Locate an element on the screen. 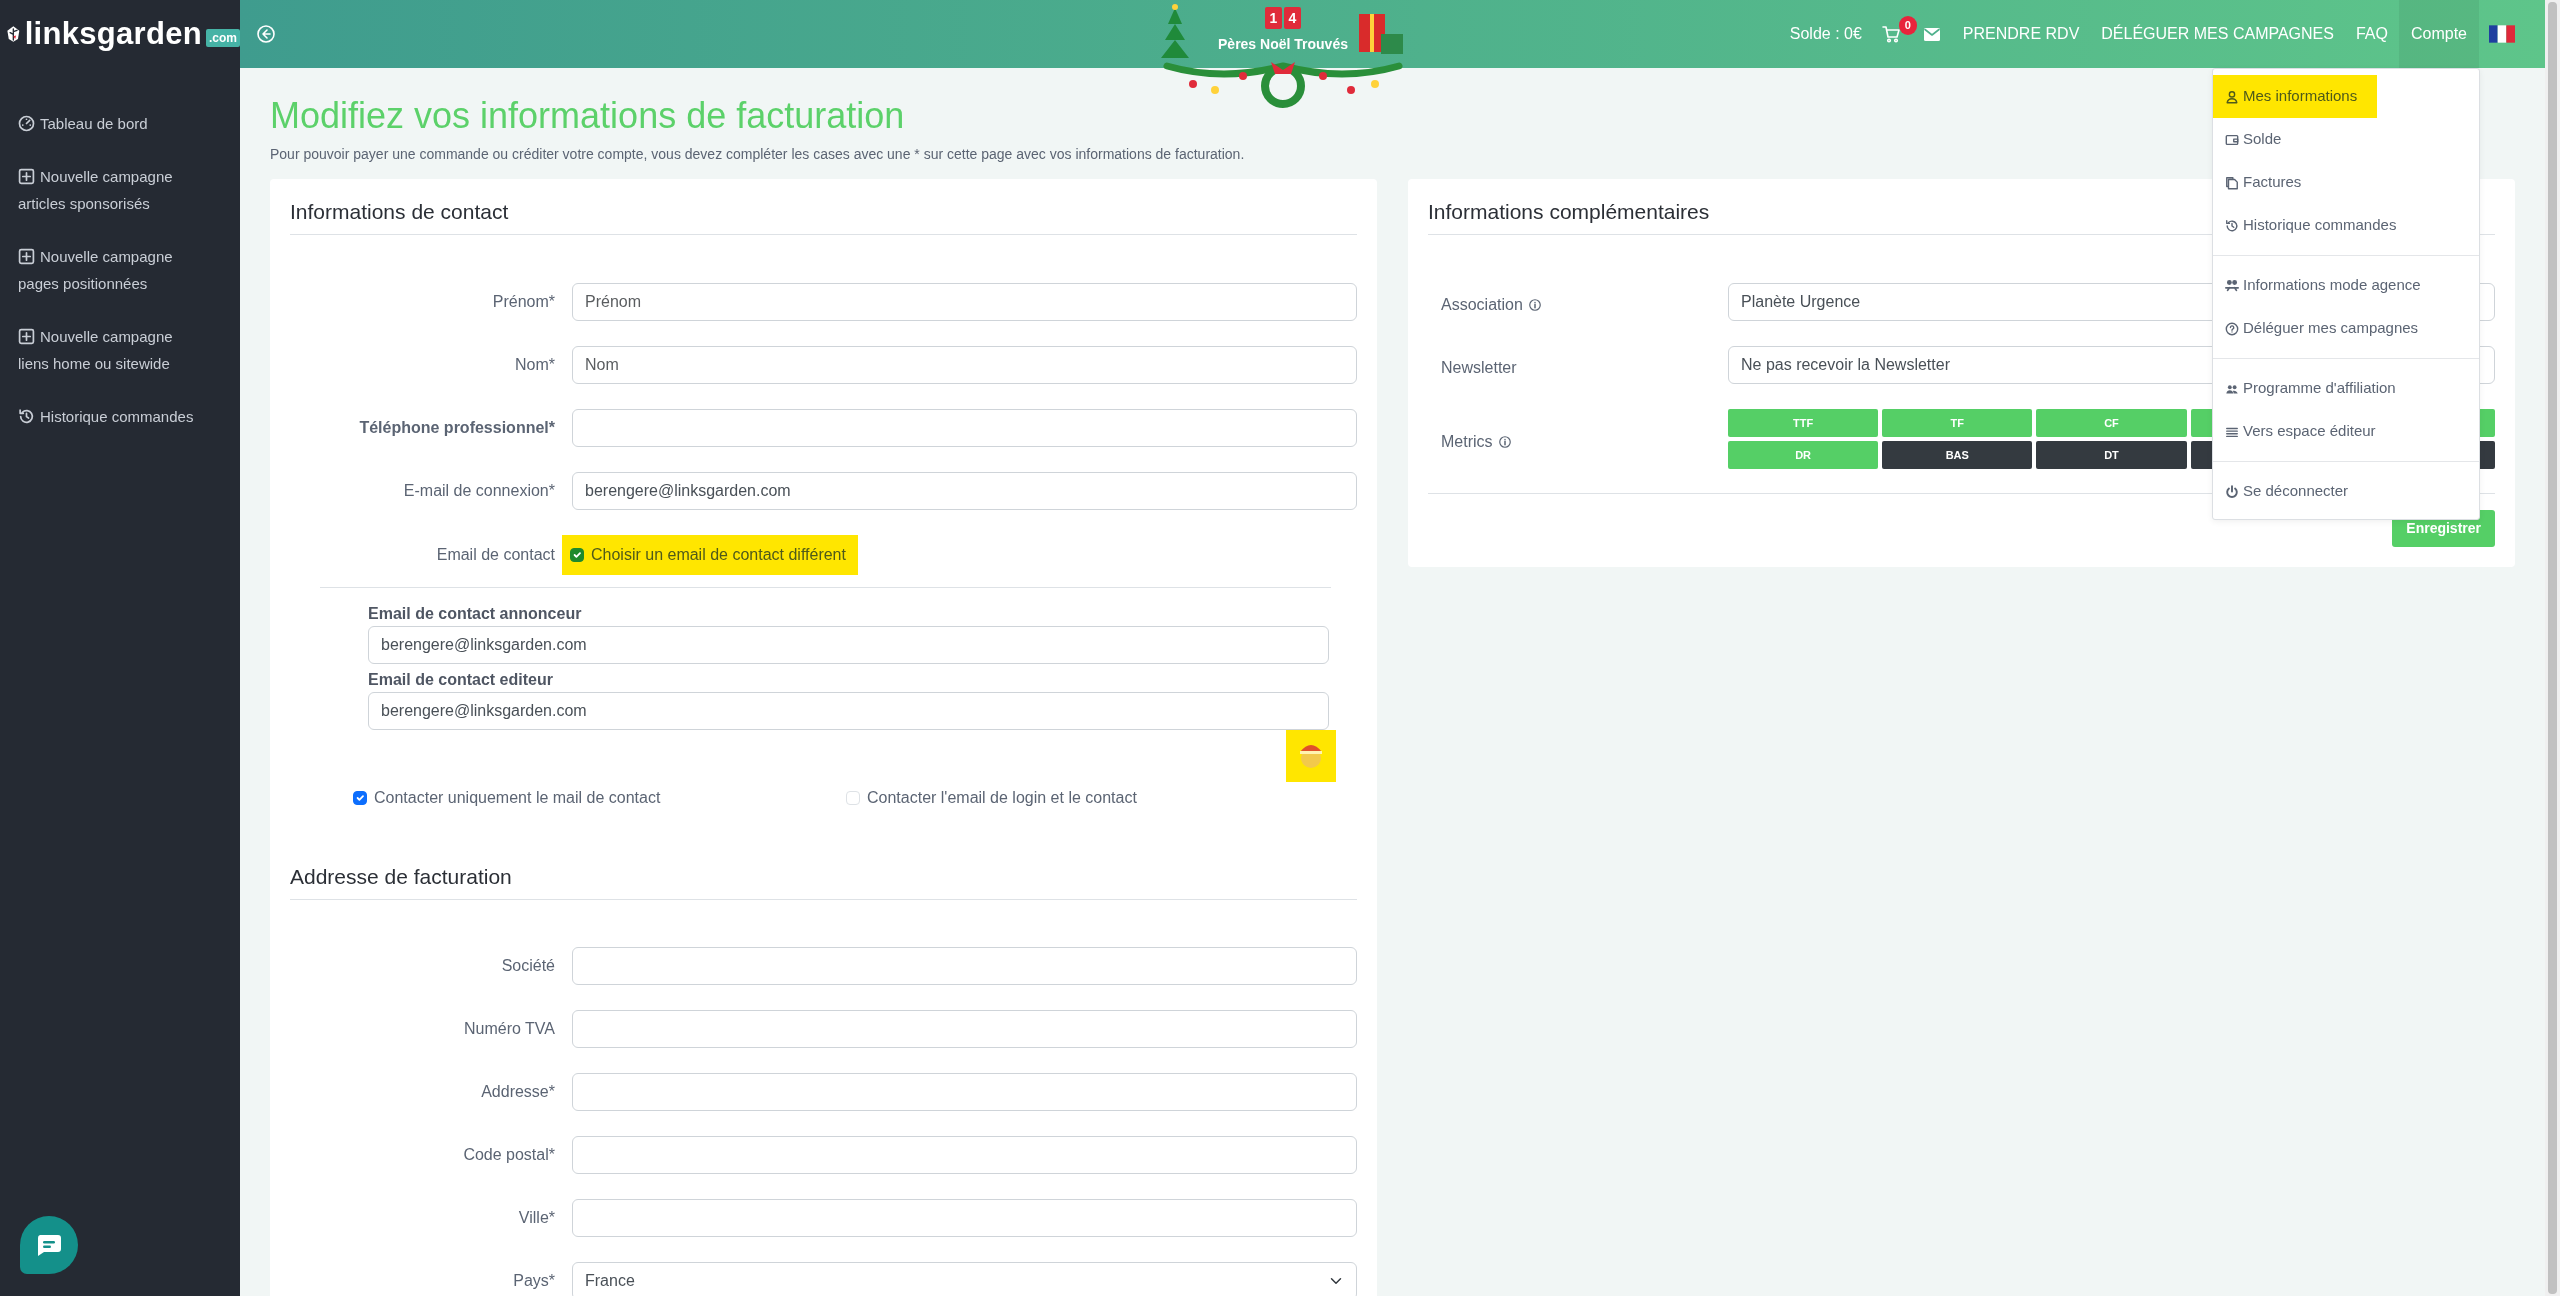 The height and width of the screenshot is (1296, 2560). people-icon is located at coordinates (2232, 285).